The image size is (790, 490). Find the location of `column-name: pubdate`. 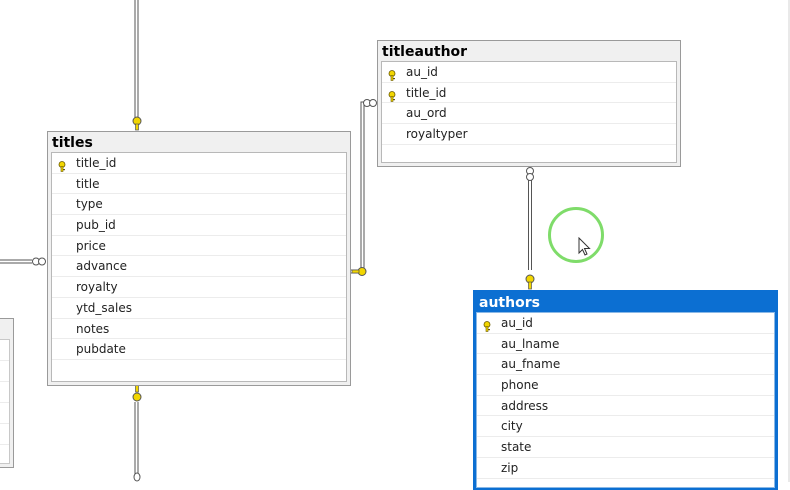

column-name: pubdate is located at coordinates (101, 349).